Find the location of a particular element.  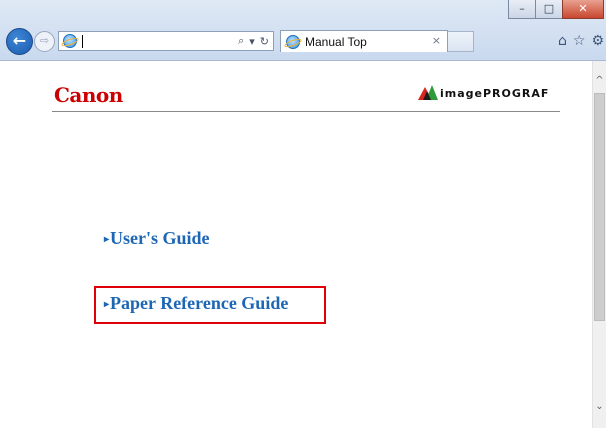

browser-toolbar: ⌂ ☆ ⚙ is located at coordinates (581, 41).